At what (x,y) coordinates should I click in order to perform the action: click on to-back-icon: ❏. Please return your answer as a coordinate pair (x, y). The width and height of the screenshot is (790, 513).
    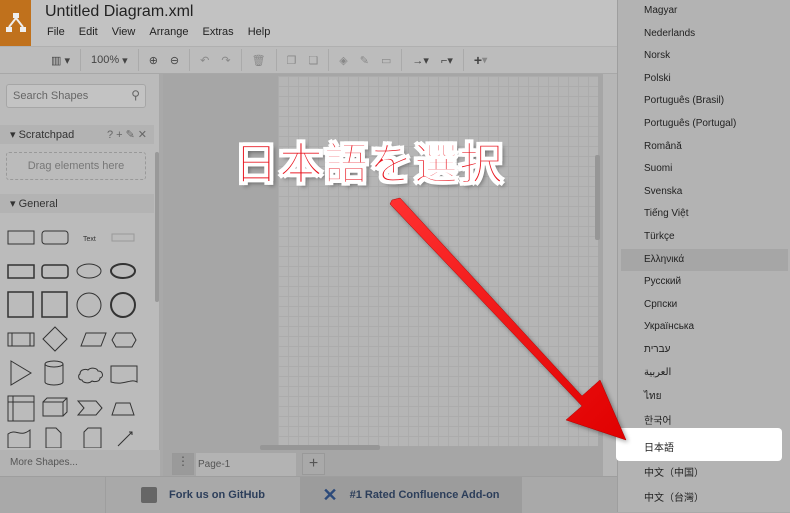
    Looking at the image, I should click on (313, 60).